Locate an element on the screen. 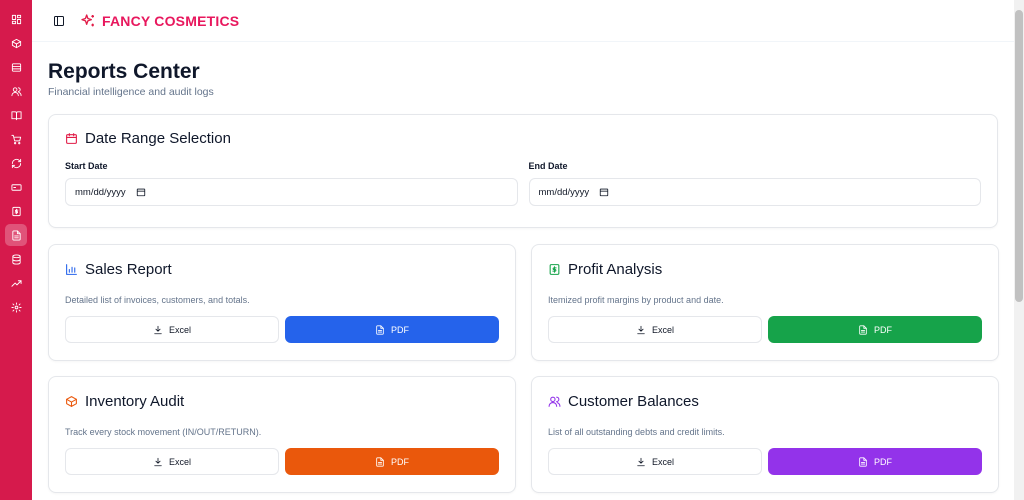 The height and width of the screenshot is (500, 1024). sidebar-item-catalog is located at coordinates (16, 115).